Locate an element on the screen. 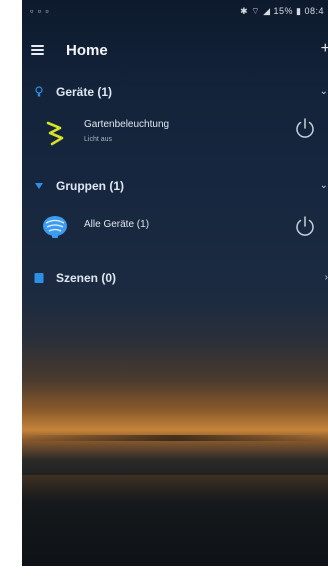  hamburger-menu-icon is located at coordinates (37, 50).